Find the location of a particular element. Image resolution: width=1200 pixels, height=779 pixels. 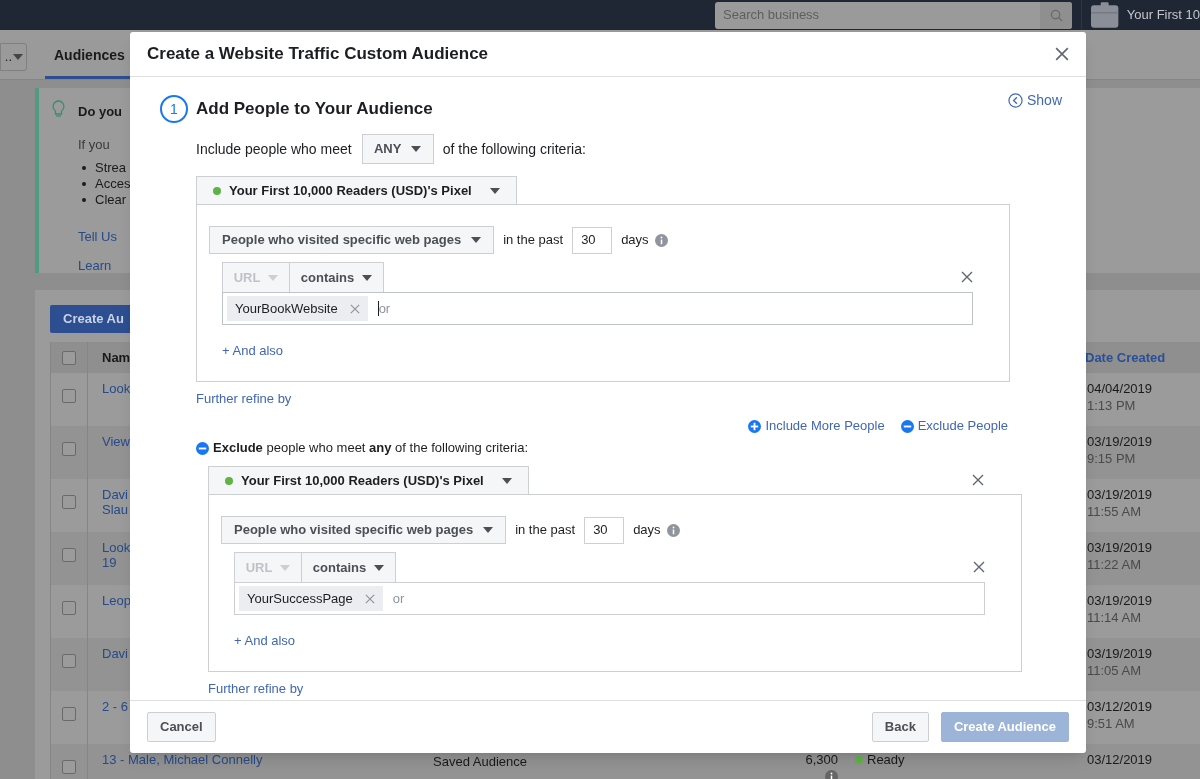

include-more-link: Include More People is located at coordinates (816, 426).